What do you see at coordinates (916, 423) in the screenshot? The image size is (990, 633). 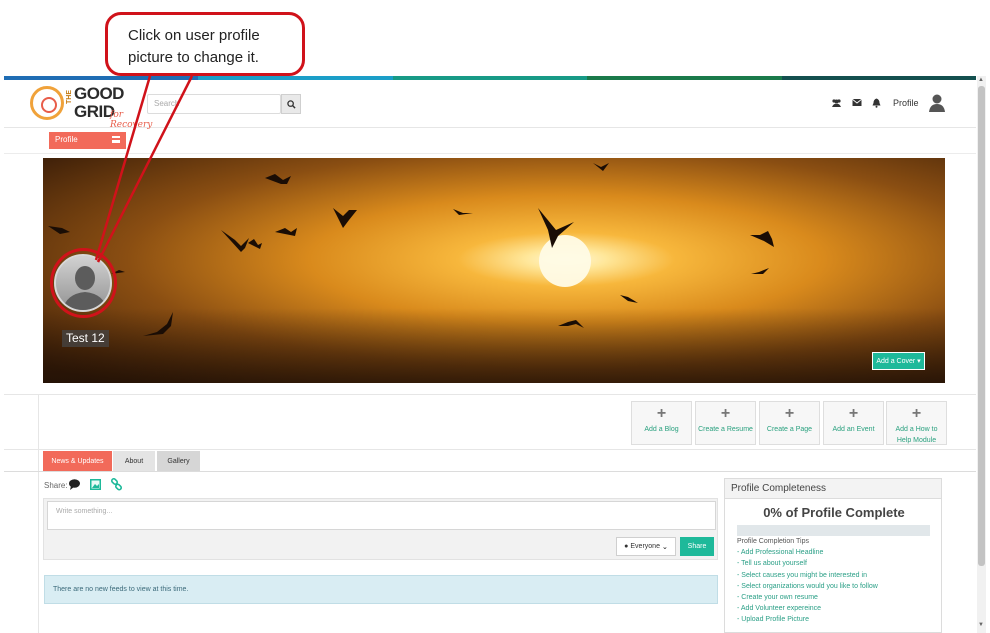 I see `add-how-to-help-button: + Add a How to Help Module` at bounding box center [916, 423].